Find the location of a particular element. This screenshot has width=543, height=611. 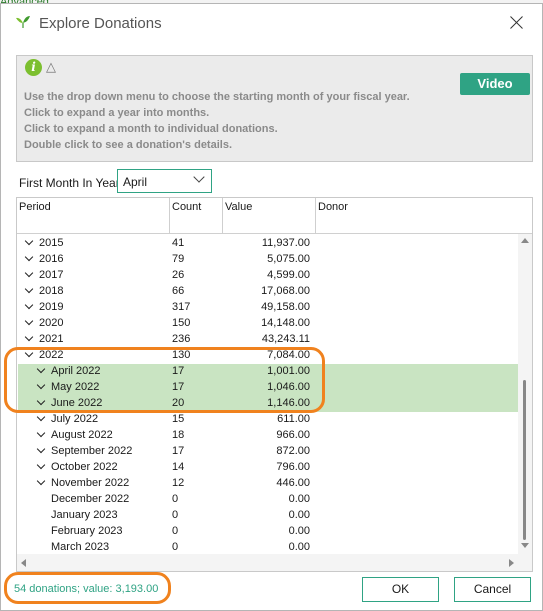

table-row: December 2022 0 0.00 is located at coordinates (268, 500).